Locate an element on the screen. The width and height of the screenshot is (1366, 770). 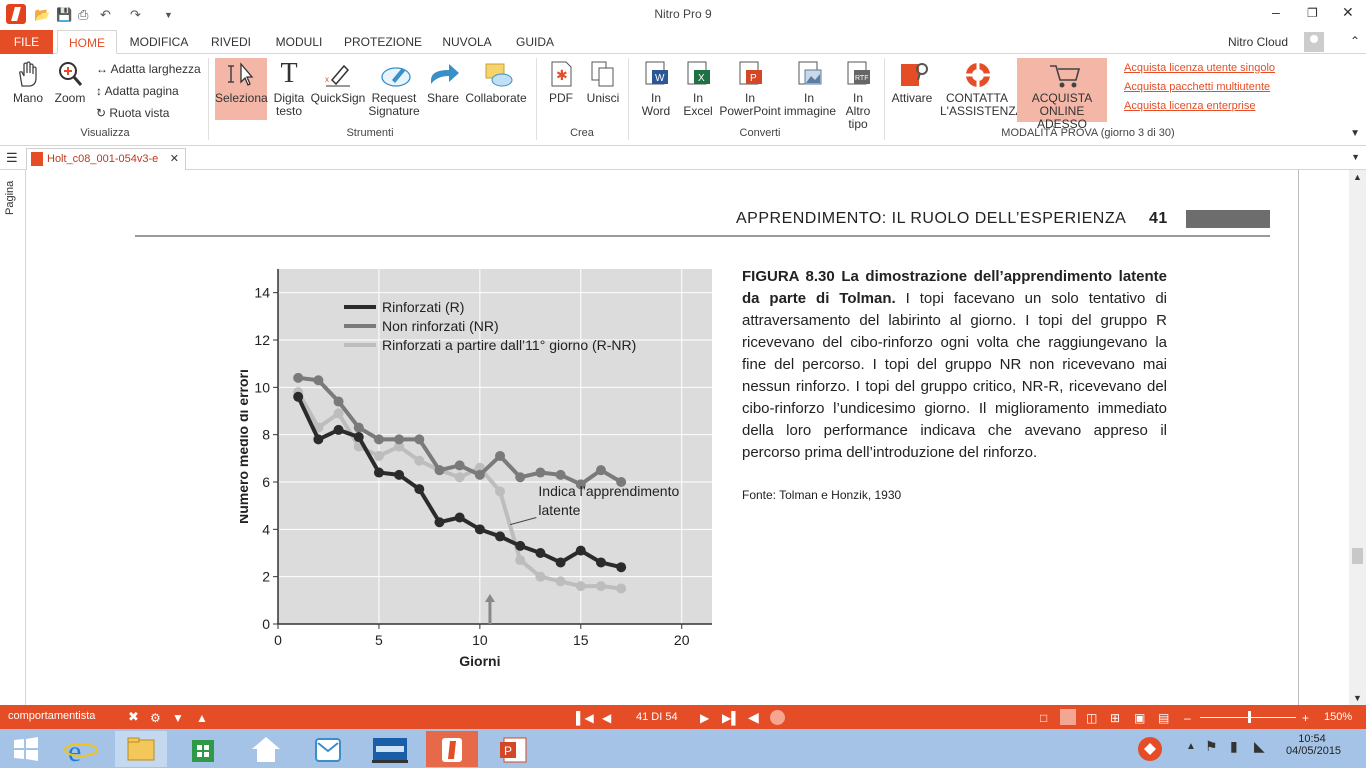
zoom-in-icon: + is located at coordinates (1305, 718).